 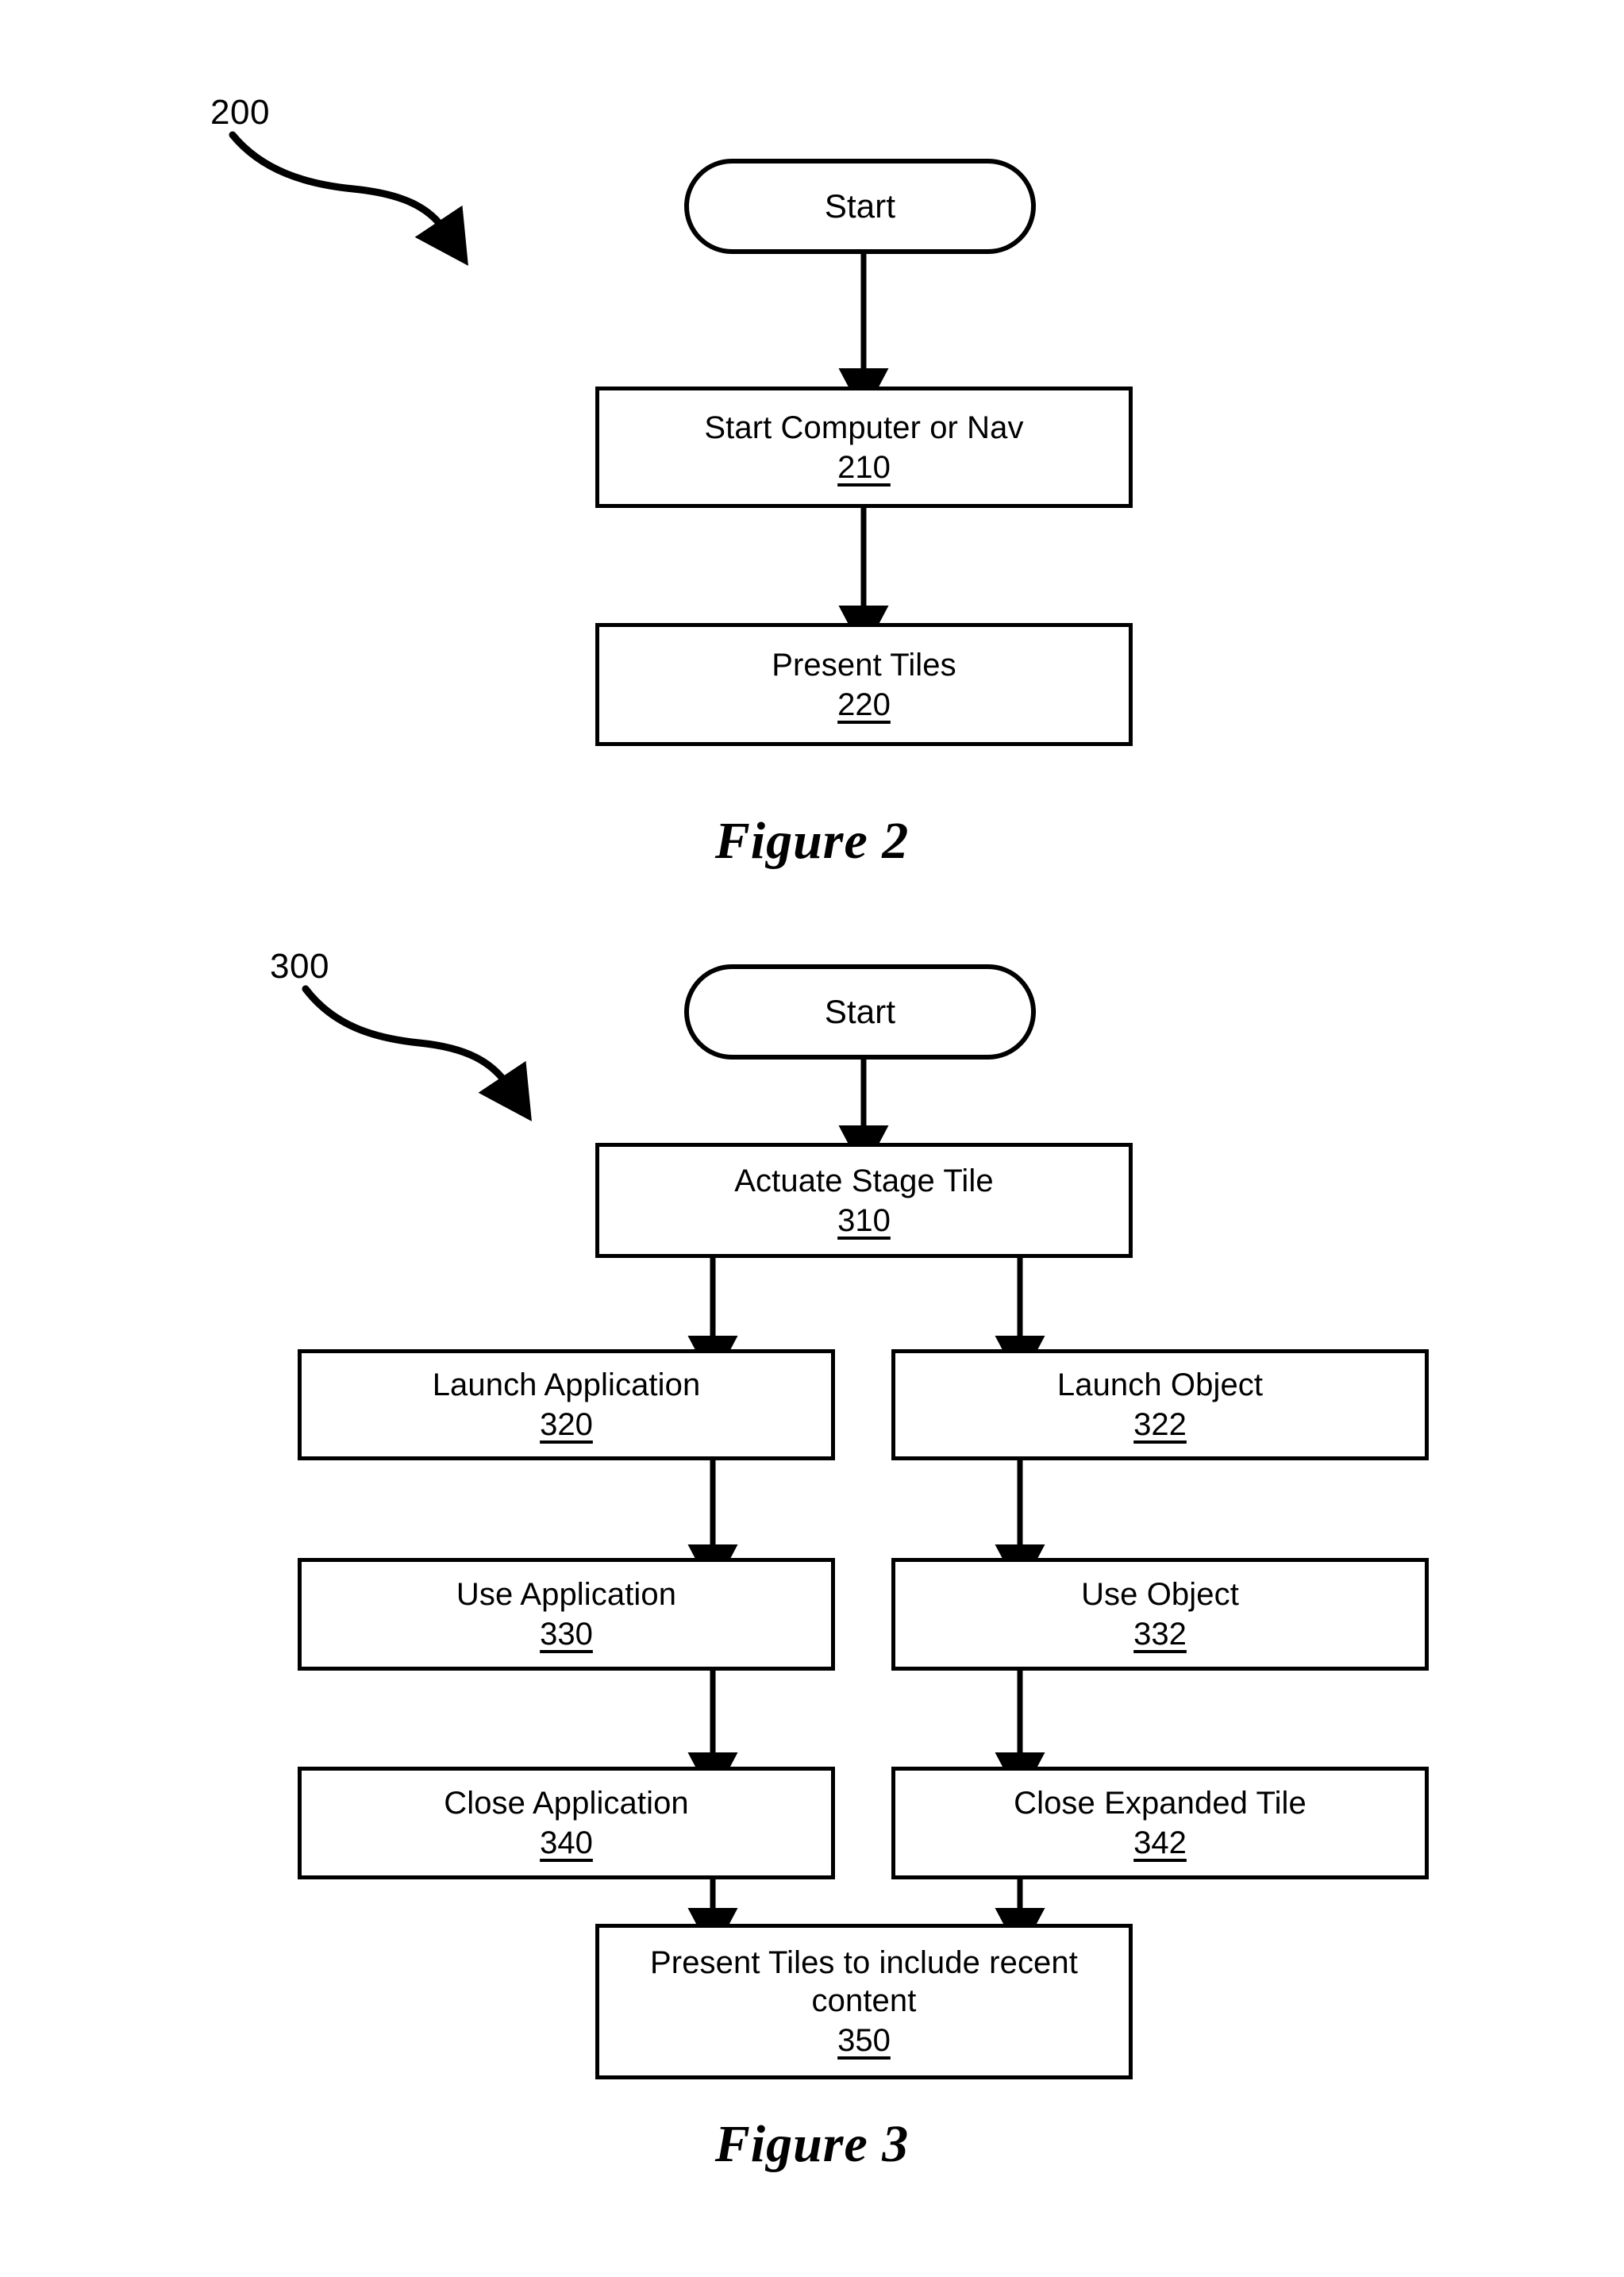 What do you see at coordinates (1160, 1424) in the screenshot?
I see `fig3-step-322-ref: 322` at bounding box center [1160, 1424].